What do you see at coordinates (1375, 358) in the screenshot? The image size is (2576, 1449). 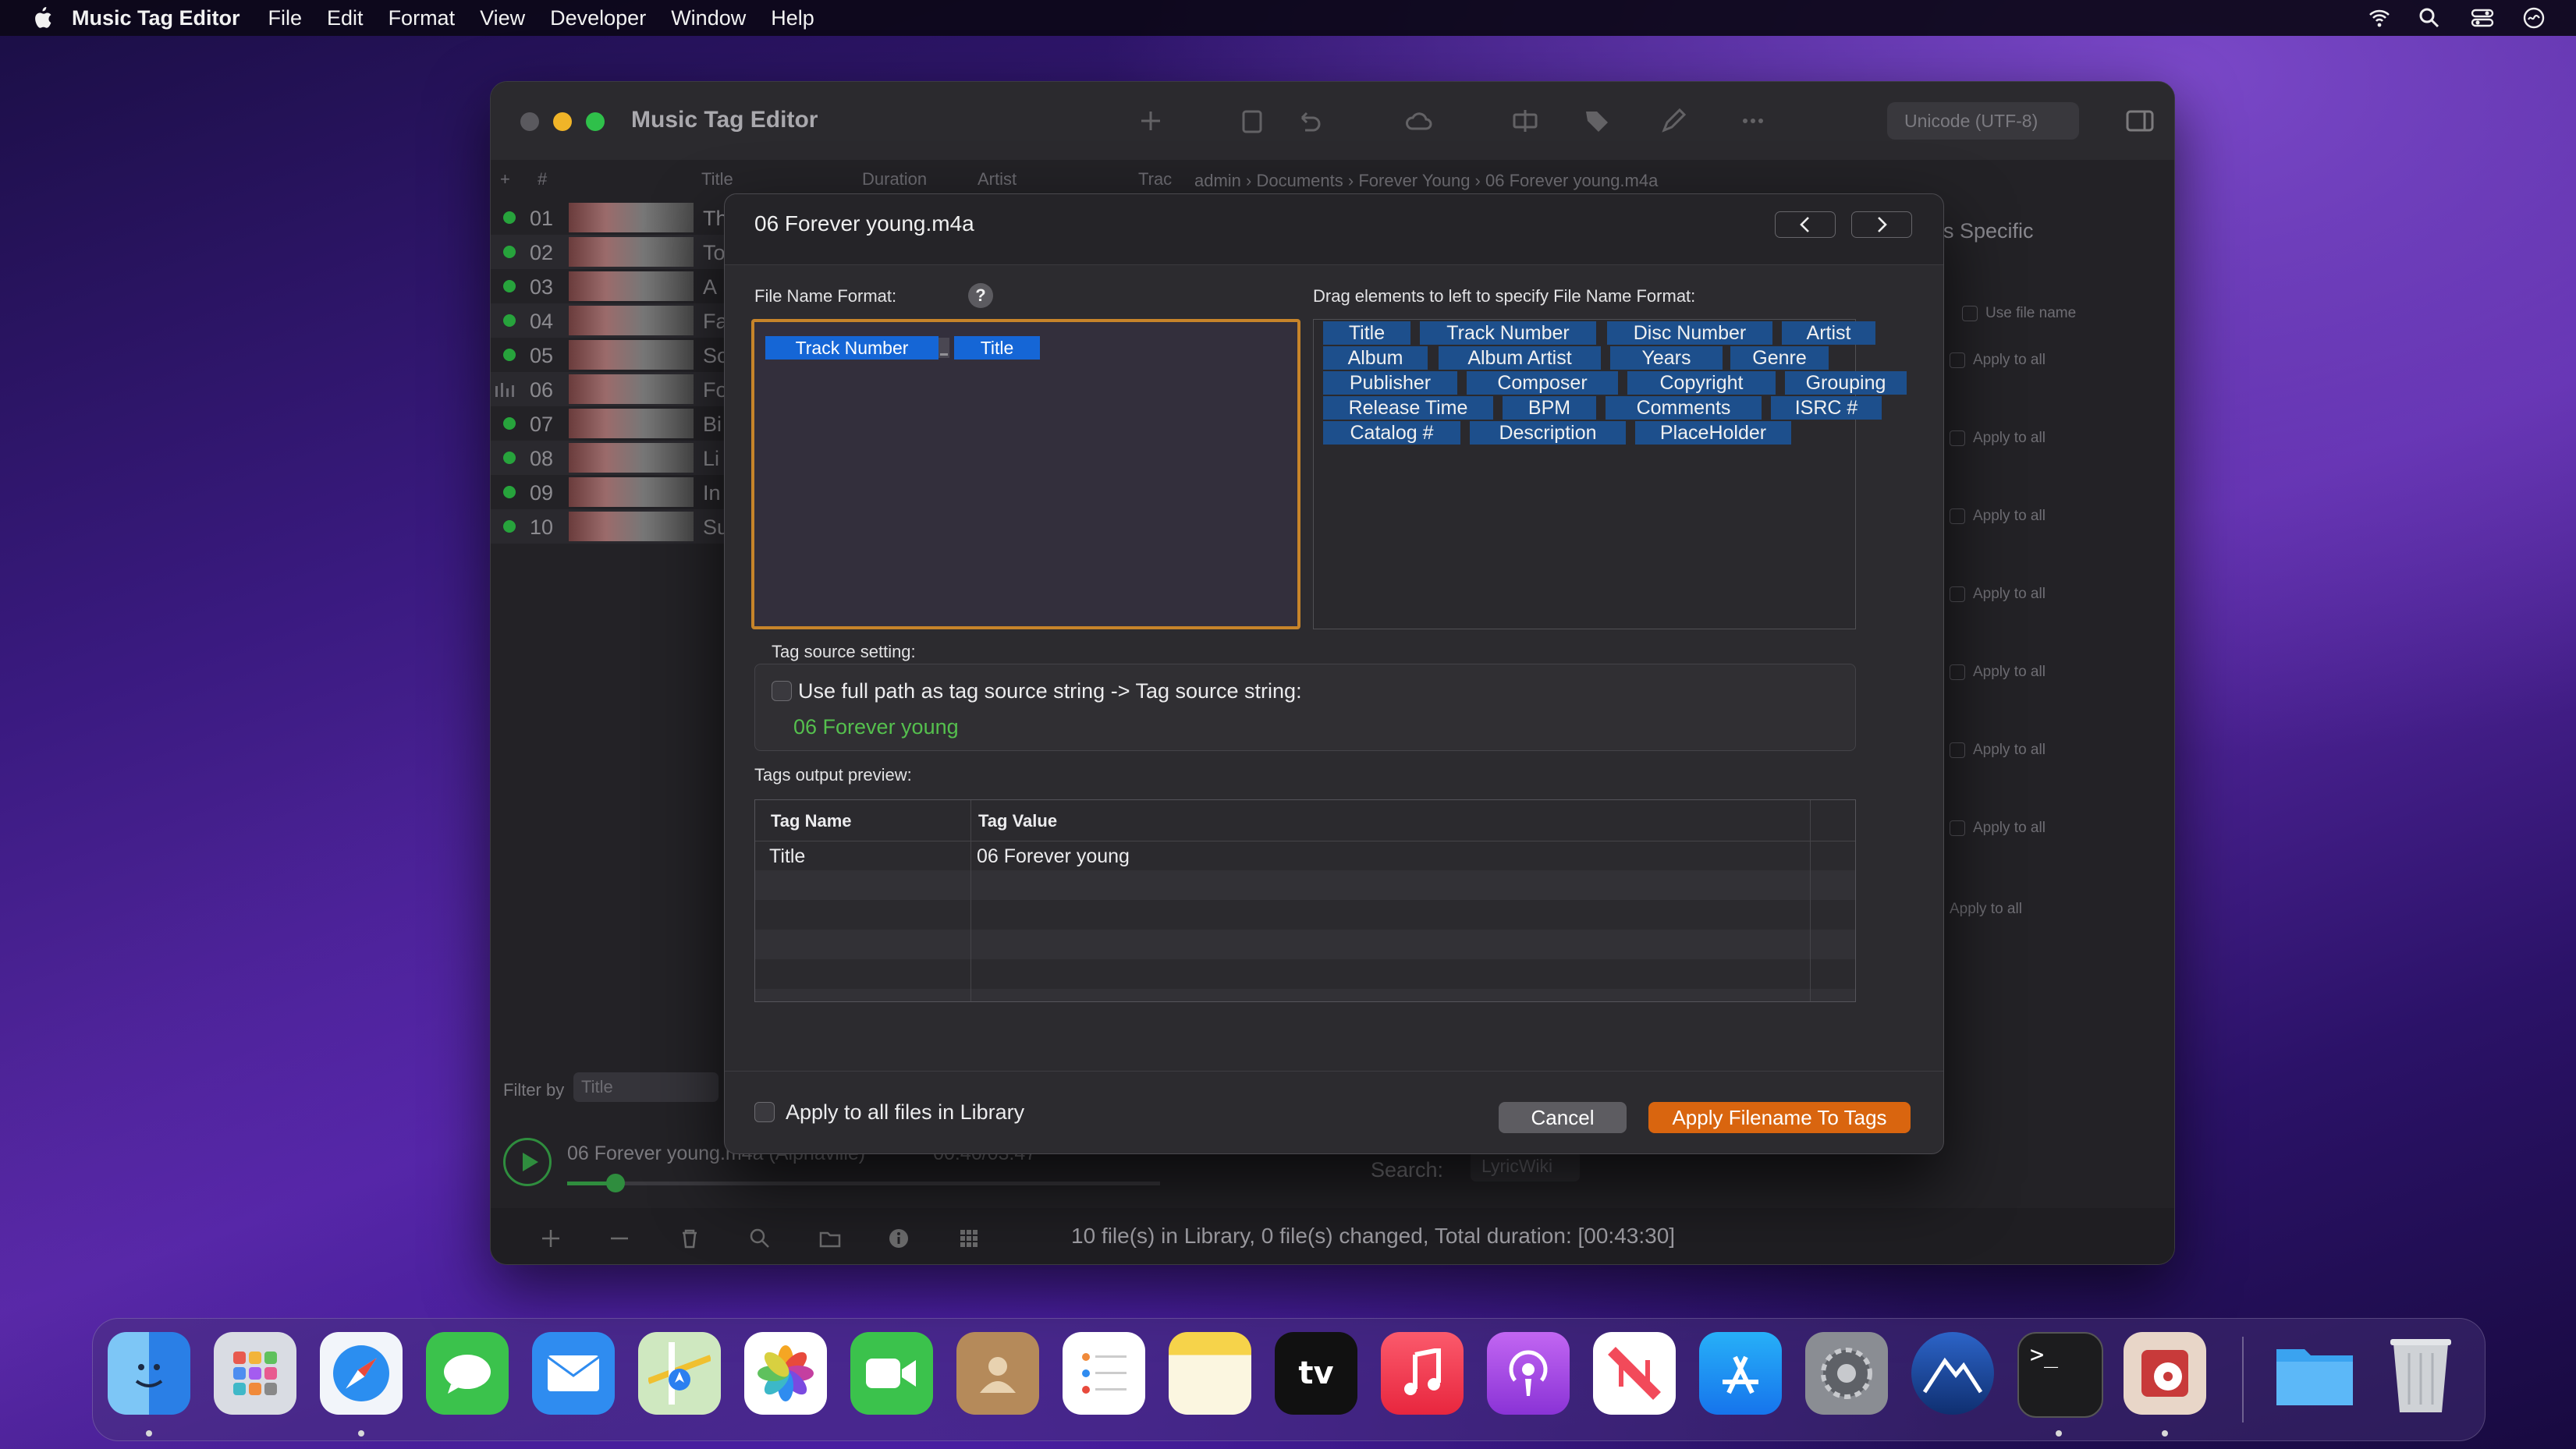 I see `element-album: Album` at bounding box center [1375, 358].